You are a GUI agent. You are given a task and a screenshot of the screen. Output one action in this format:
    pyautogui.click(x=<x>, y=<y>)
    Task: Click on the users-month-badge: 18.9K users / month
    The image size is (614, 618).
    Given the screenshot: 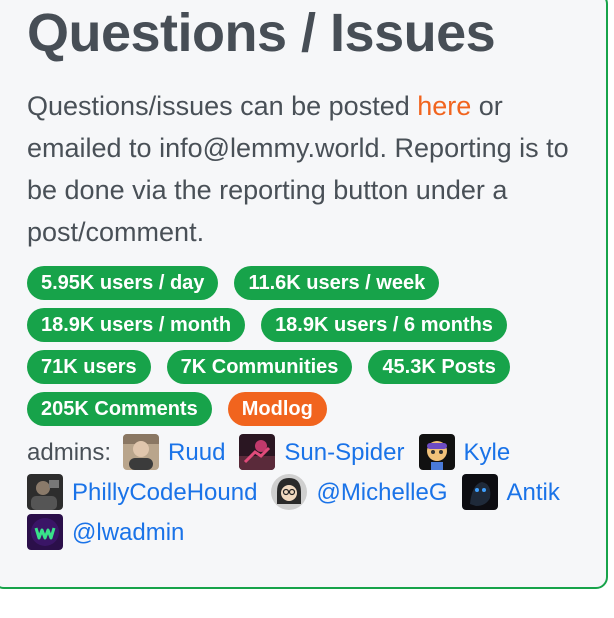 What is the action you would take?
    pyautogui.click(x=136, y=325)
    